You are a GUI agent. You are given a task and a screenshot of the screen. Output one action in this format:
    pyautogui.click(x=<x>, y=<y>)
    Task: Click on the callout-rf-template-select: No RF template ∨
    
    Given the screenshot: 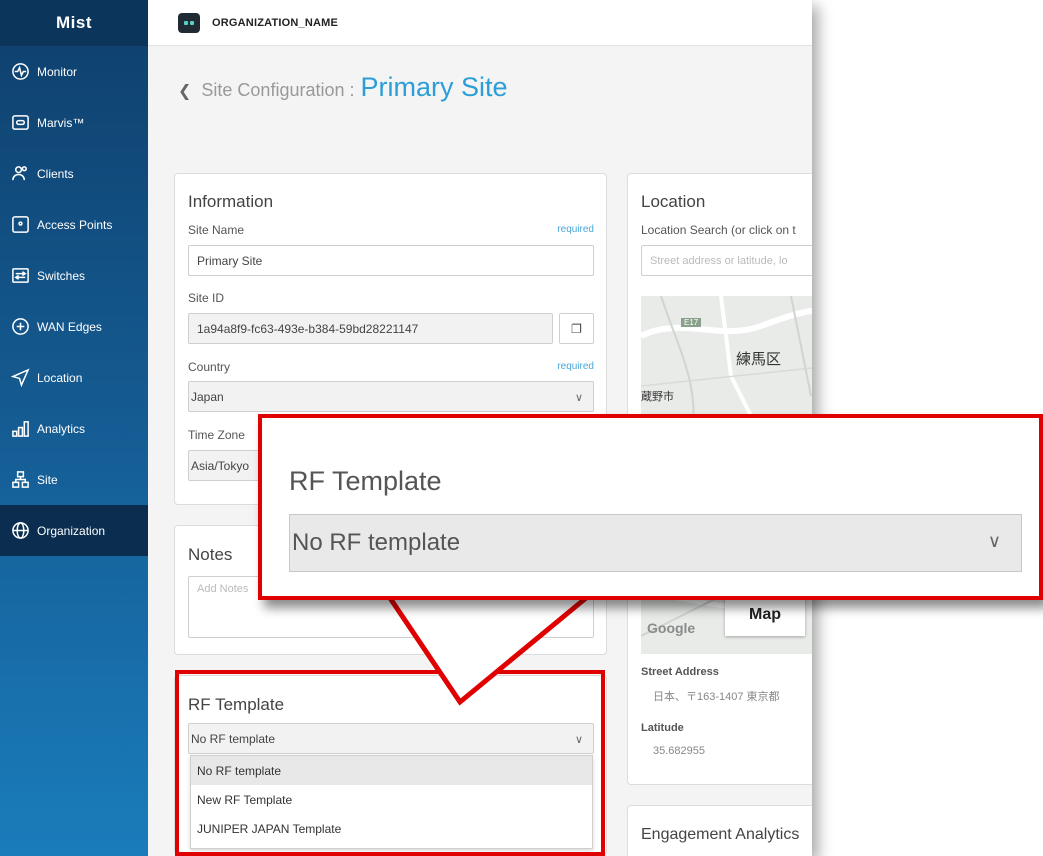 What is the action you would take?
    pyautogui.click(x=655, y=543)
    